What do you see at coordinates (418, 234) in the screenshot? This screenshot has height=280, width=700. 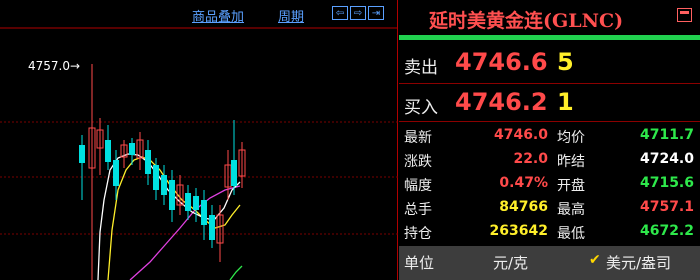 I see `quote-label: 持仓` at bounding box center [418, 234].